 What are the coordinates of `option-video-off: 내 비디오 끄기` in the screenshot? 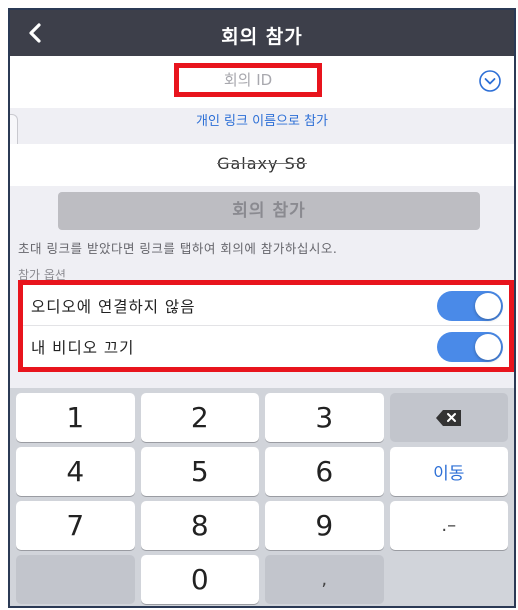 It's located at (266, 346).